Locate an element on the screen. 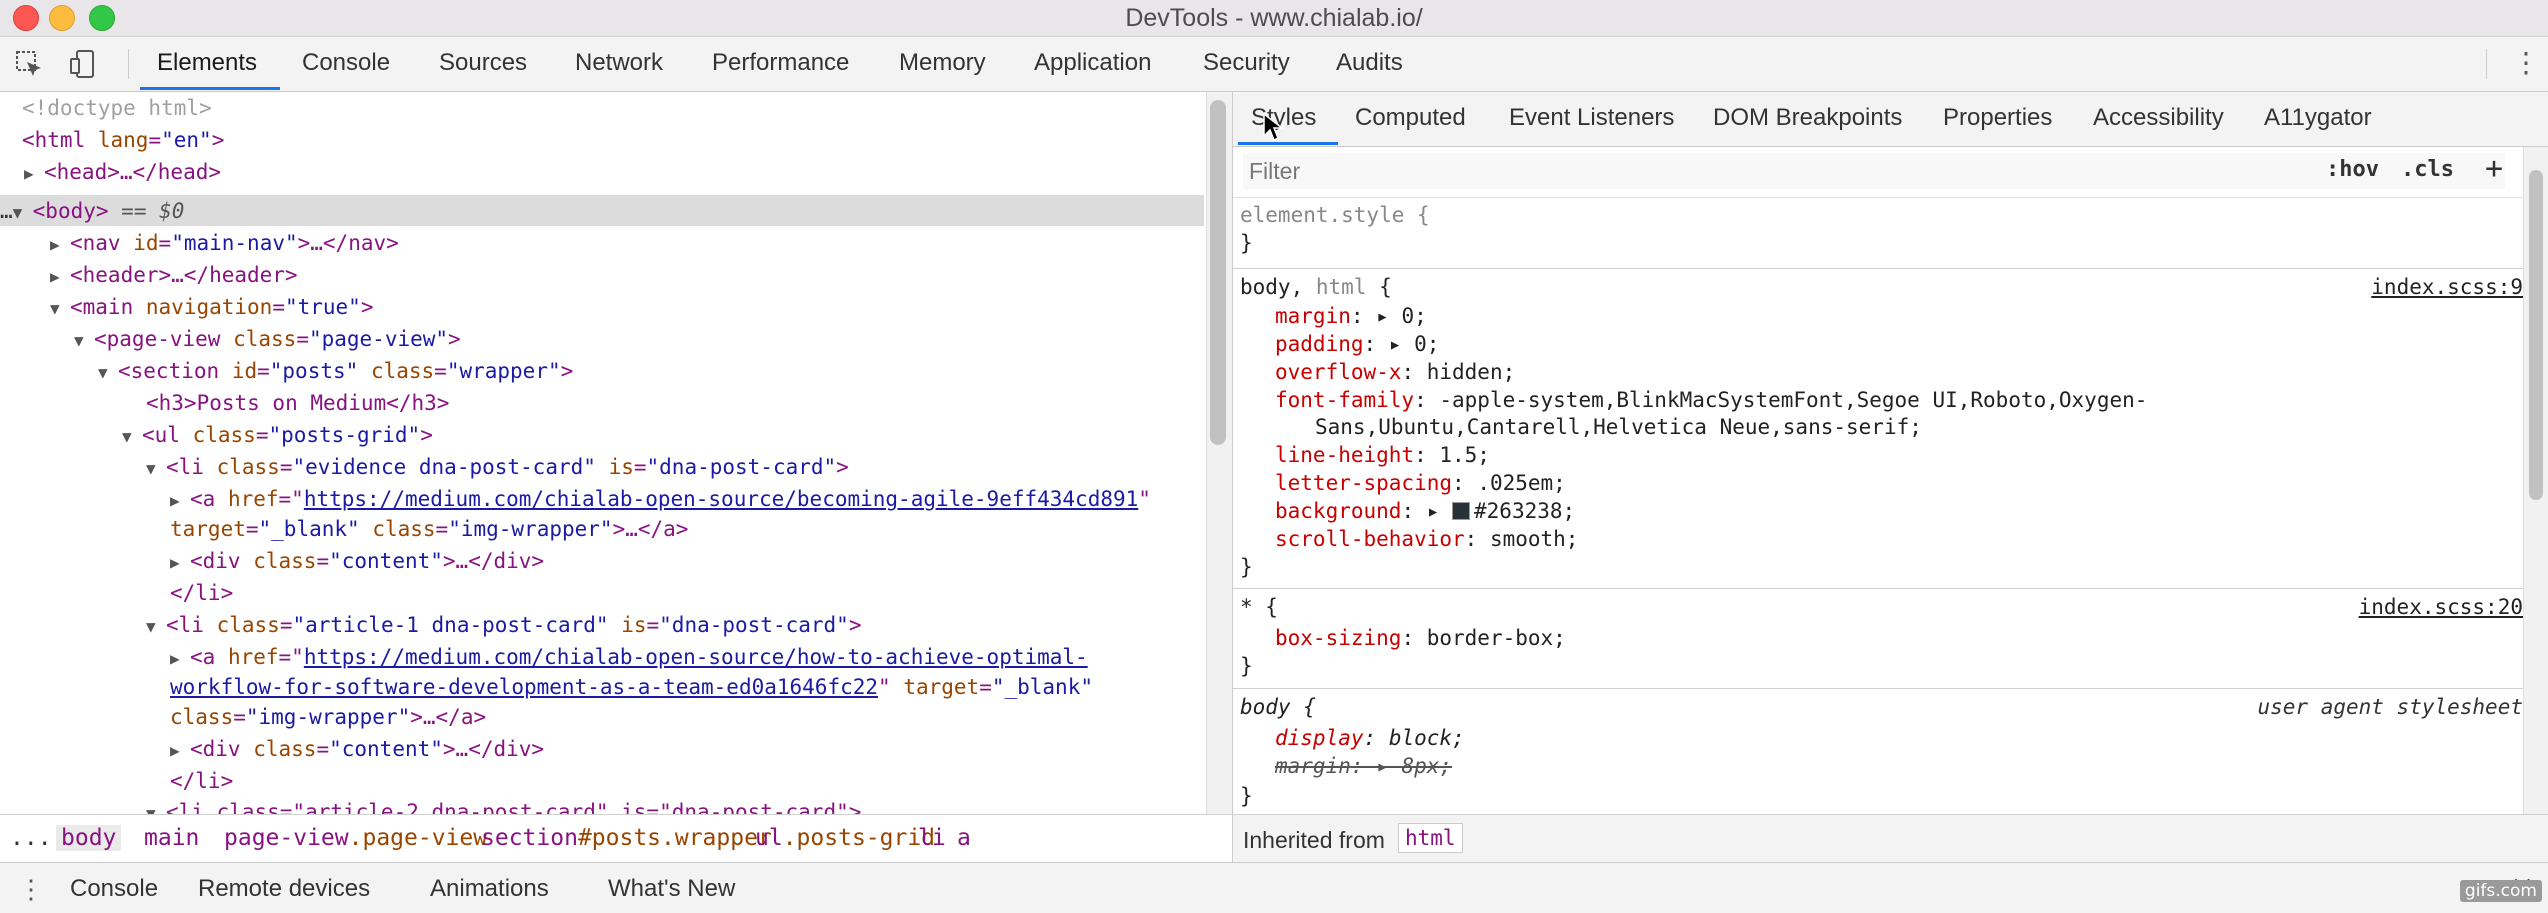 Image resolution: width=2548 pixels, height=913 pixels. decl-line-height: line-height: 1.5; is located at coordinates (1382, 455).